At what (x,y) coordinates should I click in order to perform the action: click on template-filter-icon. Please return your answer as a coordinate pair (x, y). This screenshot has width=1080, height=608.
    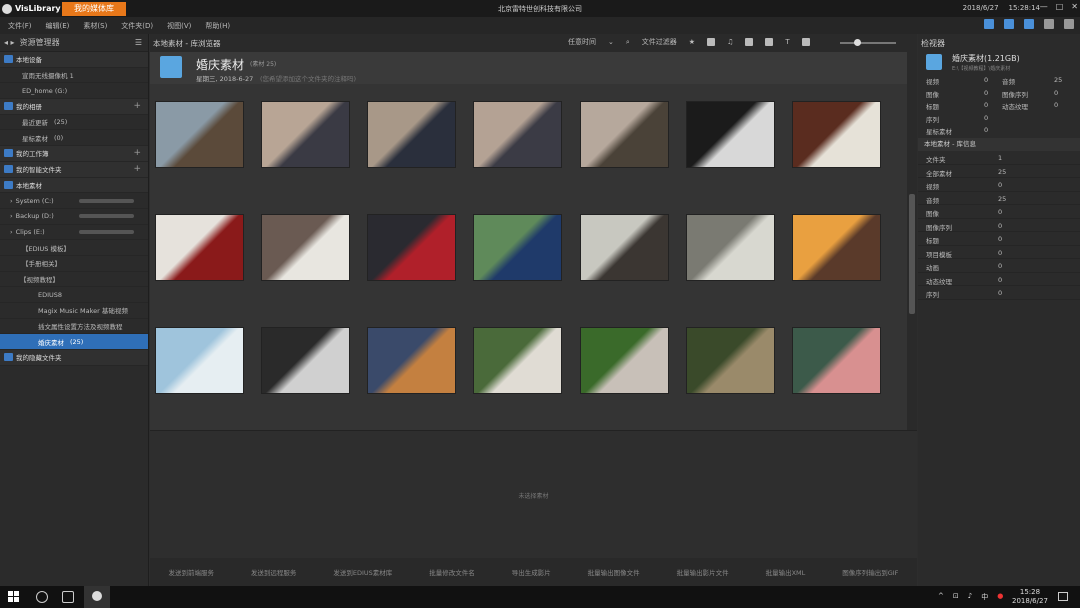
    Looking at the image, I should click on (805, 42).